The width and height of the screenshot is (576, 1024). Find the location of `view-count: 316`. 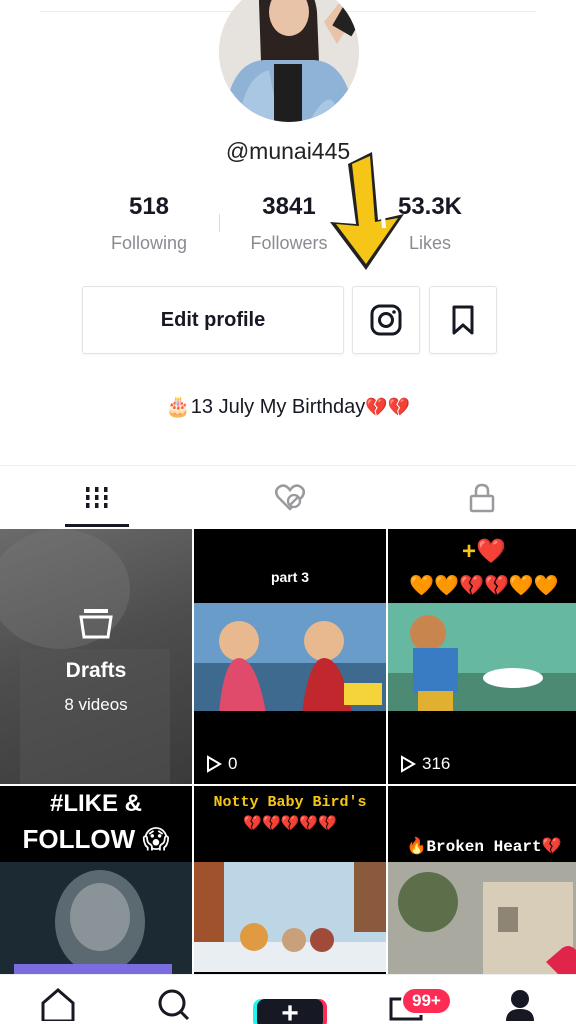

view-count: 316 is located at coordinates (425, 764).